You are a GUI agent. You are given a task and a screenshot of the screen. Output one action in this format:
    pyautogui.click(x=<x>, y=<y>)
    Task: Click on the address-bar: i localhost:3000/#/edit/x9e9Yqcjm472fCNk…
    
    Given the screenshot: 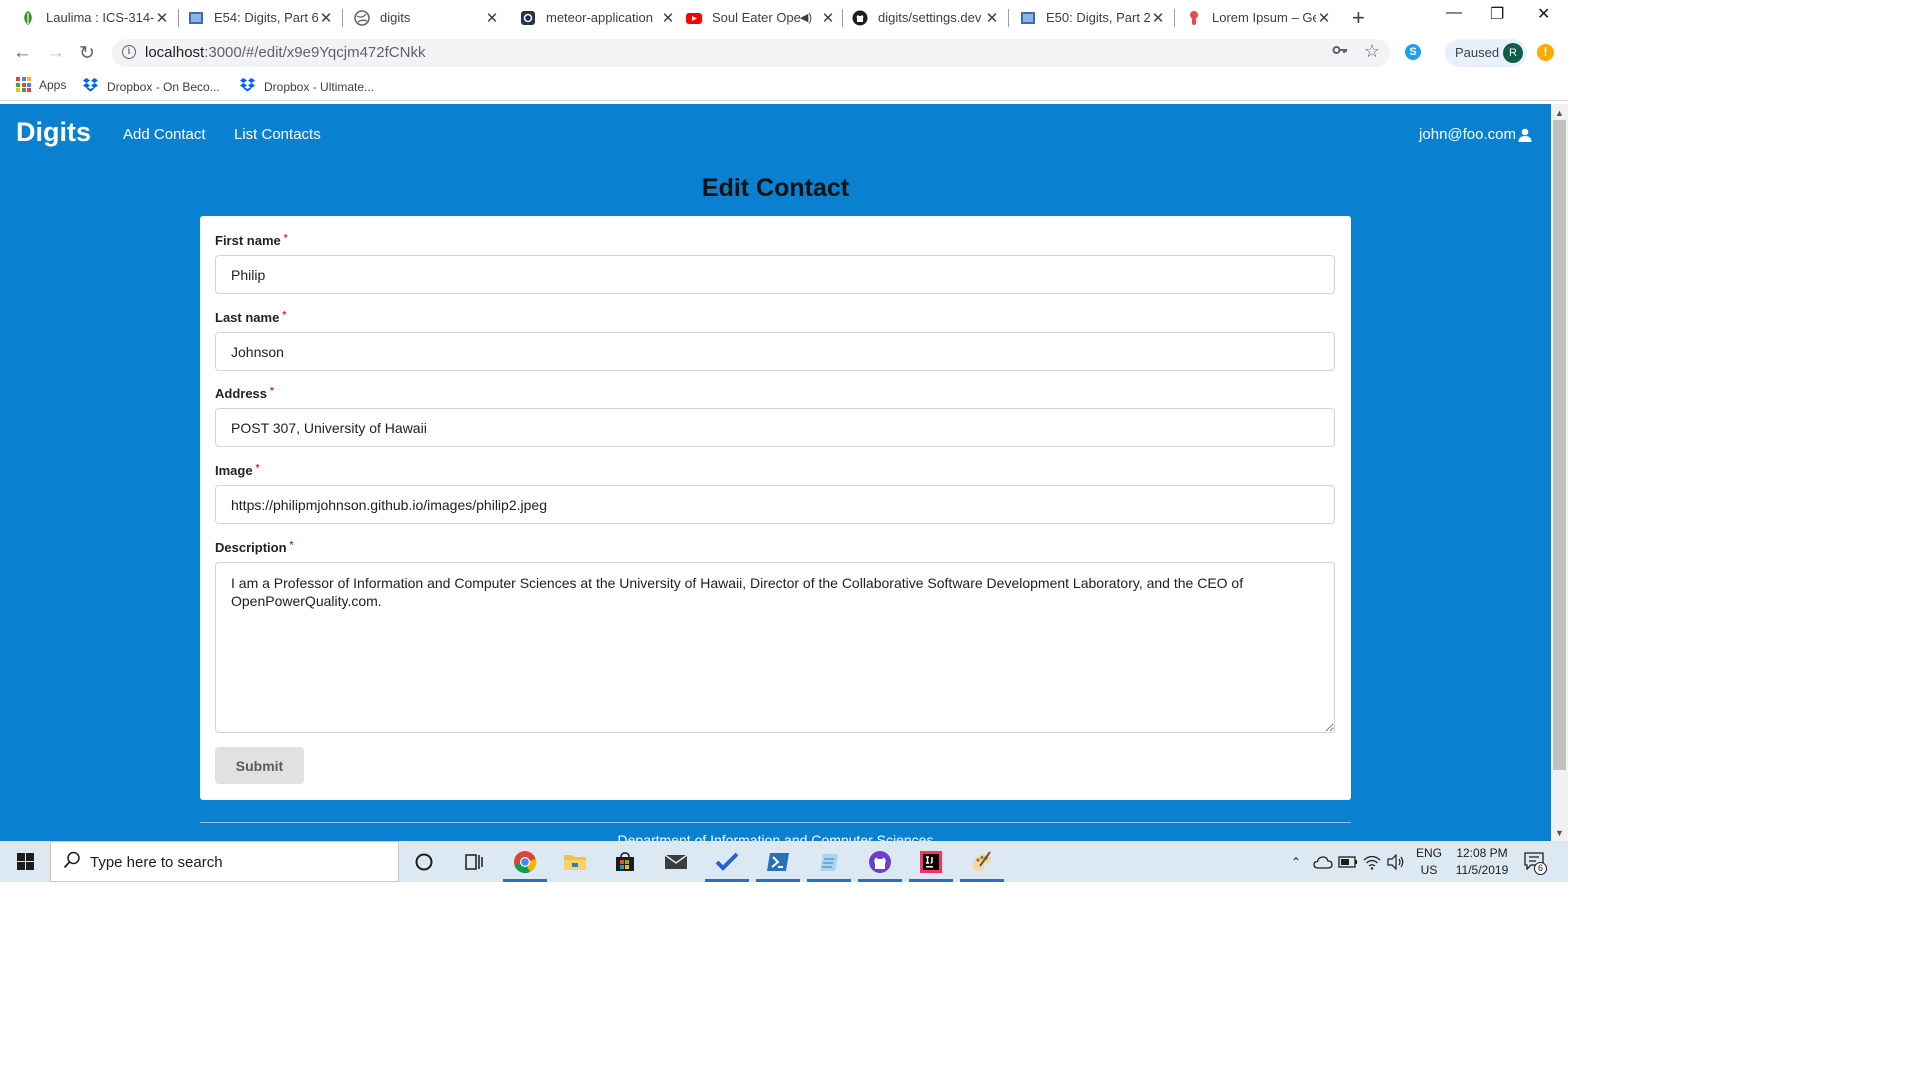 What is the action you would take?
    pyautogui.click(x=751, y=53)
    